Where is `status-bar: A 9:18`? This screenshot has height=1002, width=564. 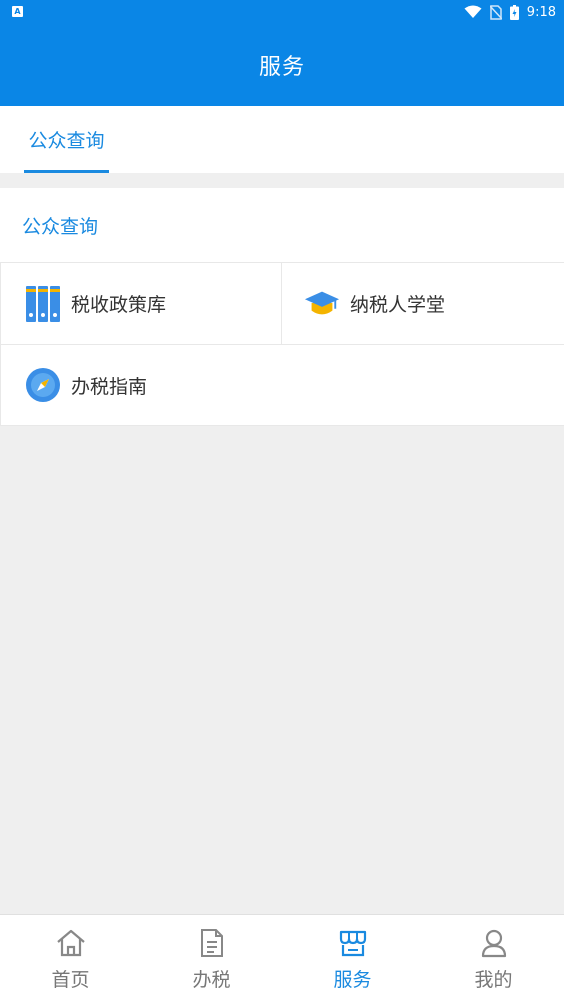 status-bar: A 9:18 is located at coordinates (282, 12).